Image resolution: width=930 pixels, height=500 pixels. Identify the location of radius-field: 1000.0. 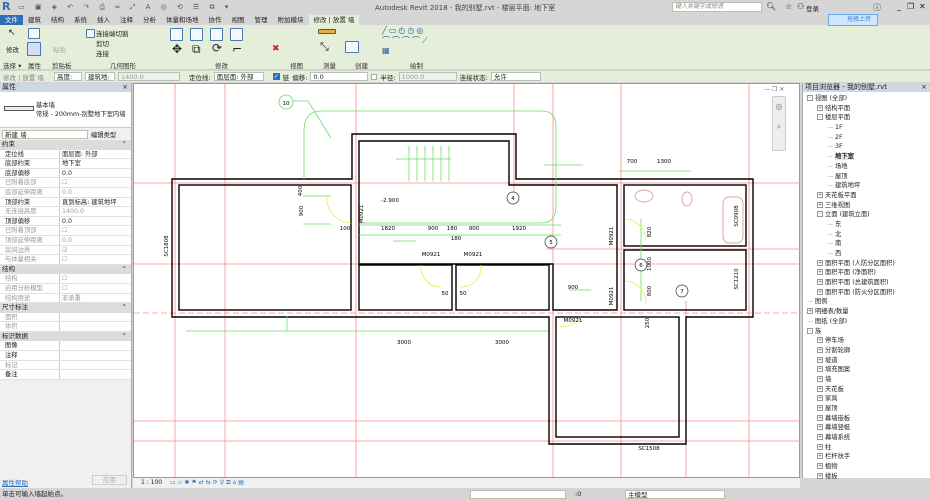
(427, 76).